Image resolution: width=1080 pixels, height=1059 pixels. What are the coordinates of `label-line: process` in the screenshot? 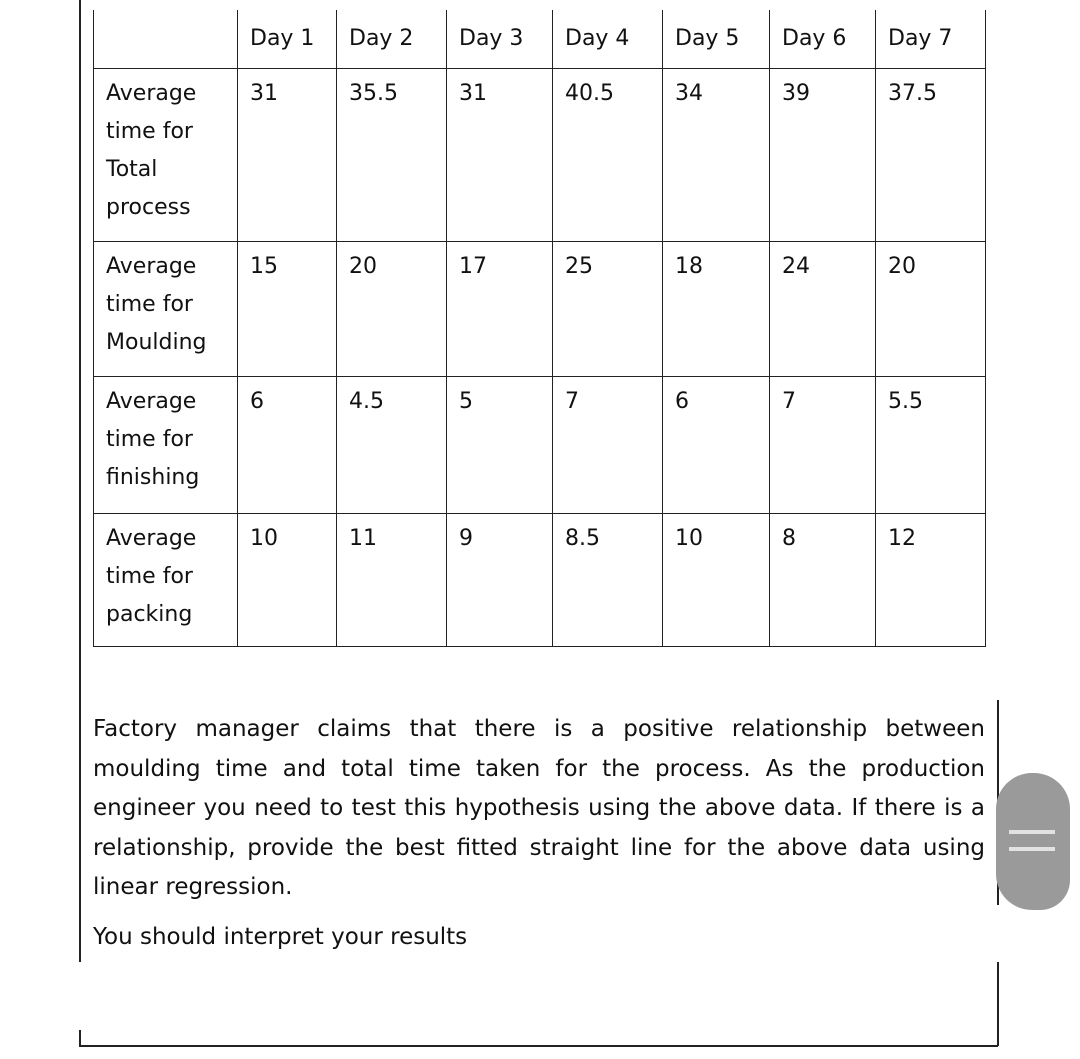 It's located at (148, 207).